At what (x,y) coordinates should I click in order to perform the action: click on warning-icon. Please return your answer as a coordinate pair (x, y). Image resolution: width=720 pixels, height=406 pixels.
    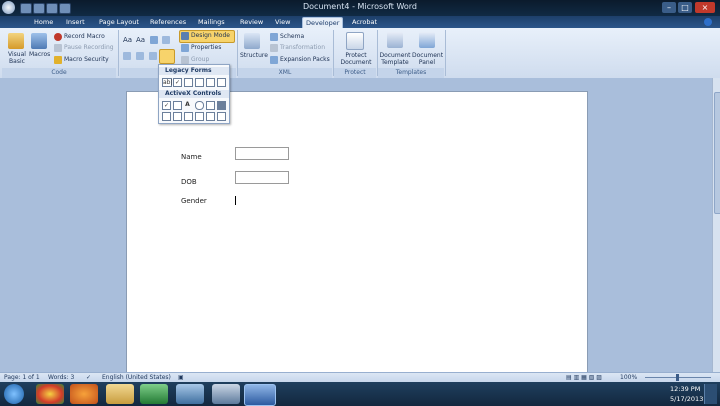
    Looking at the image, I should click on (58, 60).